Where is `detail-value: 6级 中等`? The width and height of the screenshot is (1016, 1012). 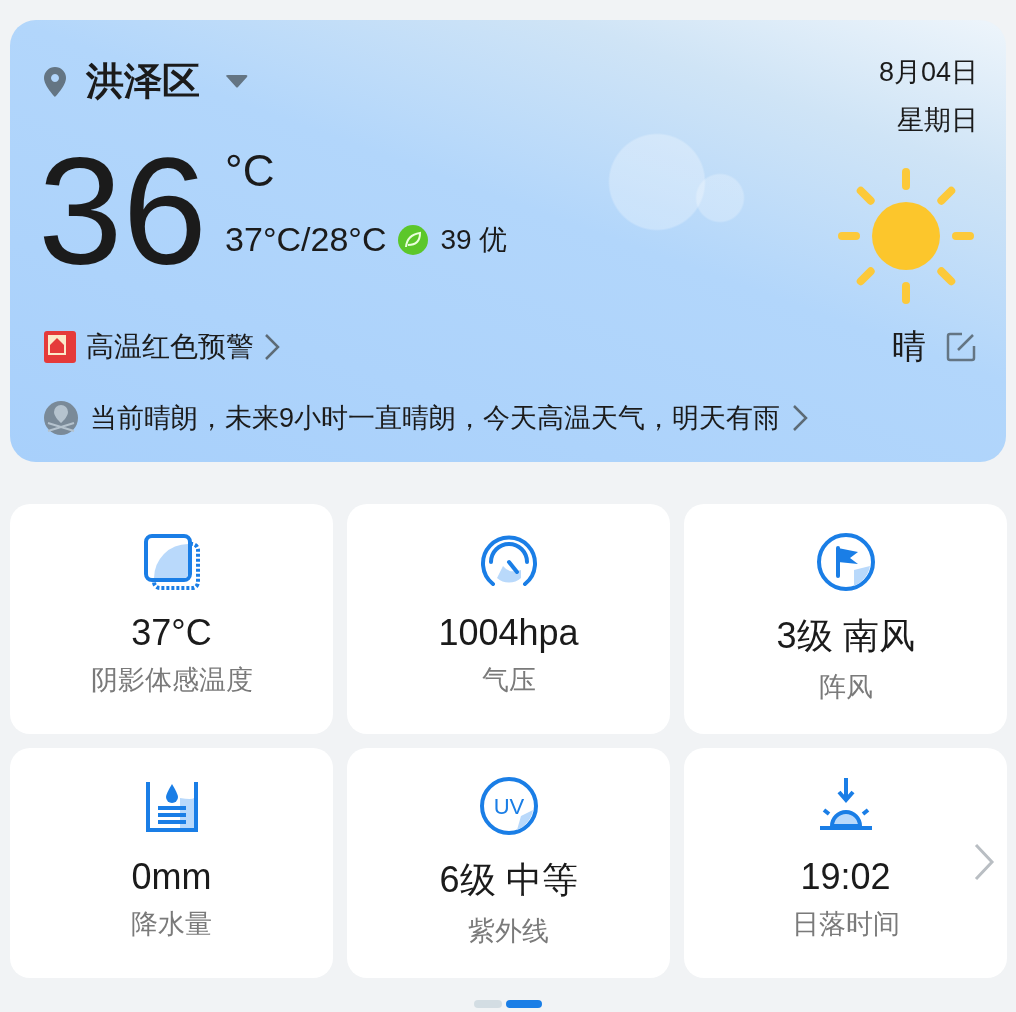 detail-value: 6级 中等 is located at coordinates (508, 880).